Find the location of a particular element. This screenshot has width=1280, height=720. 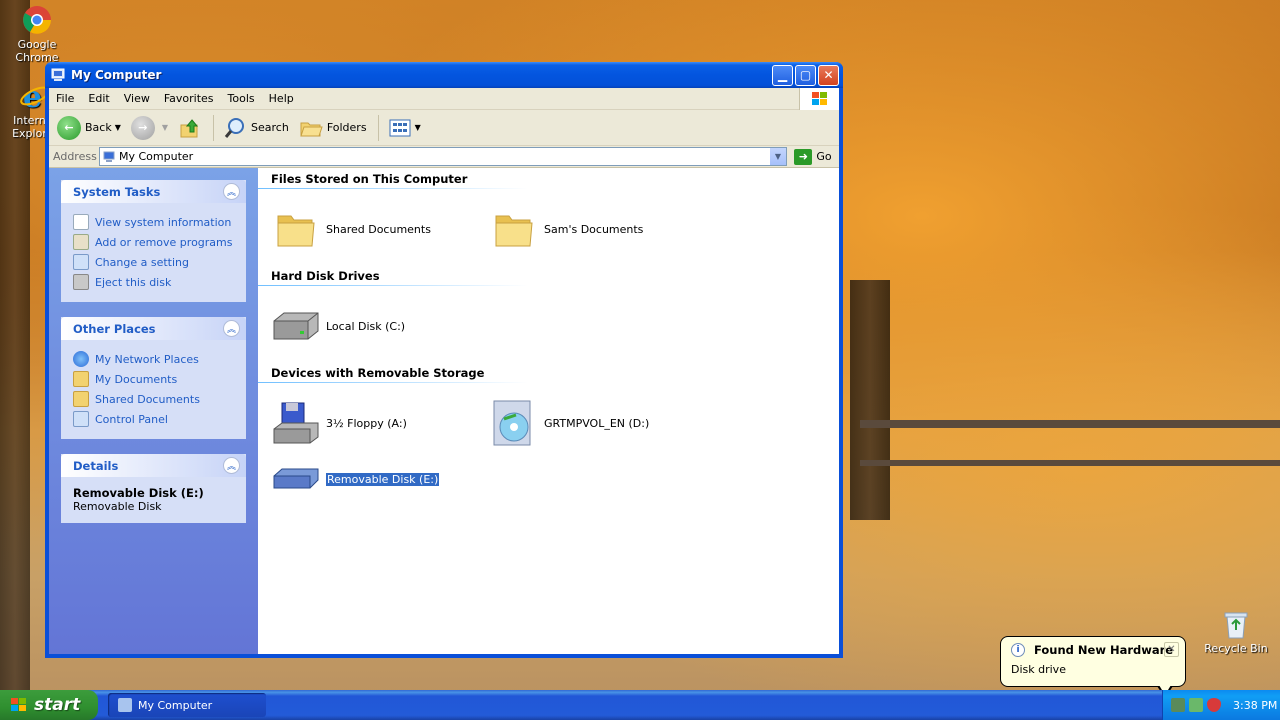

minimize-icon: ▁ is located at coordinates (782, 75).